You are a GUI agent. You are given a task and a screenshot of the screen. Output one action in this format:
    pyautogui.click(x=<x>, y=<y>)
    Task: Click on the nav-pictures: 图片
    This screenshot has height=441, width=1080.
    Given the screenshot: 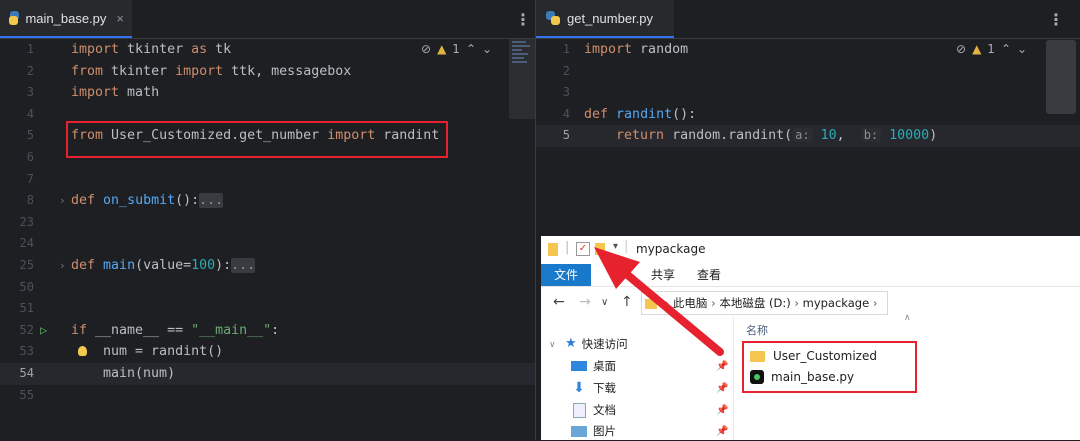 What is the action you would take?
    pyautogui.click(x=593, y=431)
    